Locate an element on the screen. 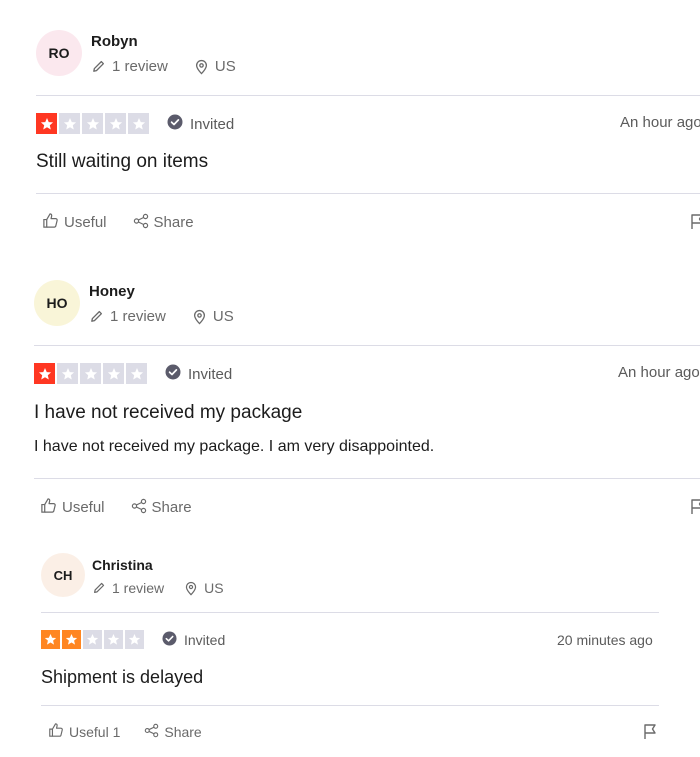 The image size is (700, 757). review-actions: Useful 1 Share is located at coordinates (125, 731).